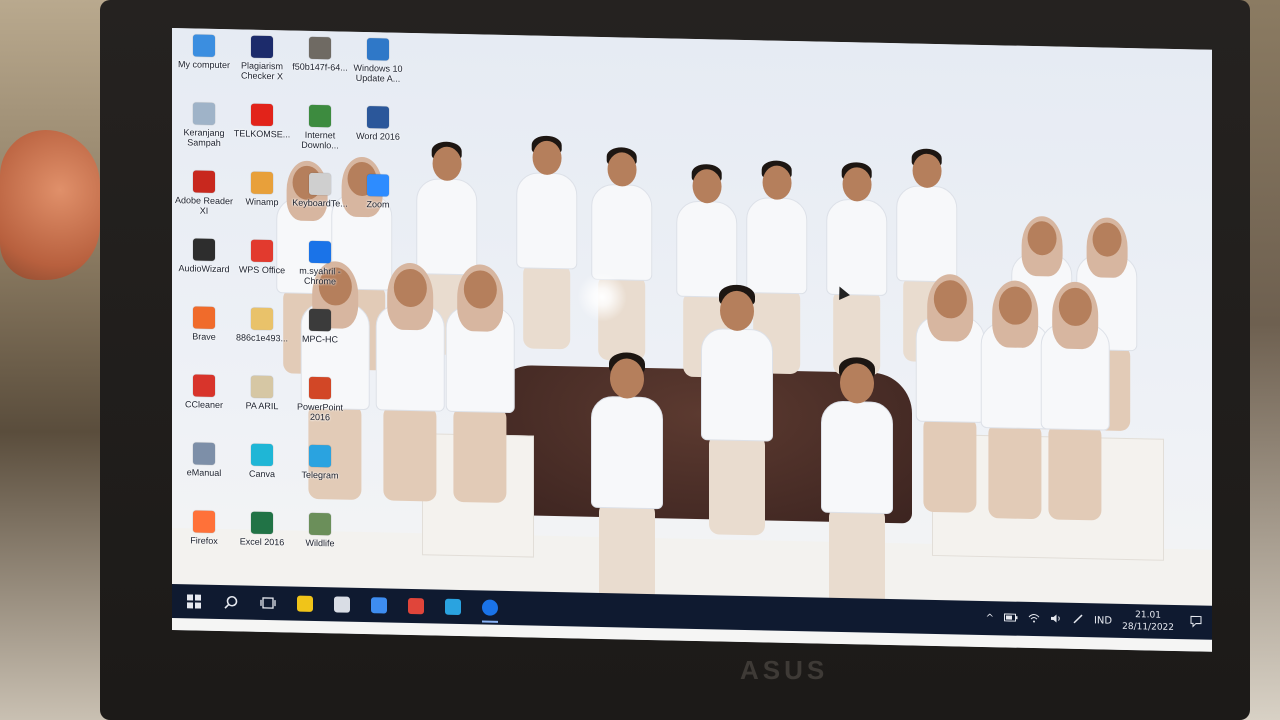 Image resolution: width=1280 pixels, height=720 pixels. What do you see at coordinates (194, 601) in the screenshot?
I see `windows-start-icon` at bounding box center [194, 601].